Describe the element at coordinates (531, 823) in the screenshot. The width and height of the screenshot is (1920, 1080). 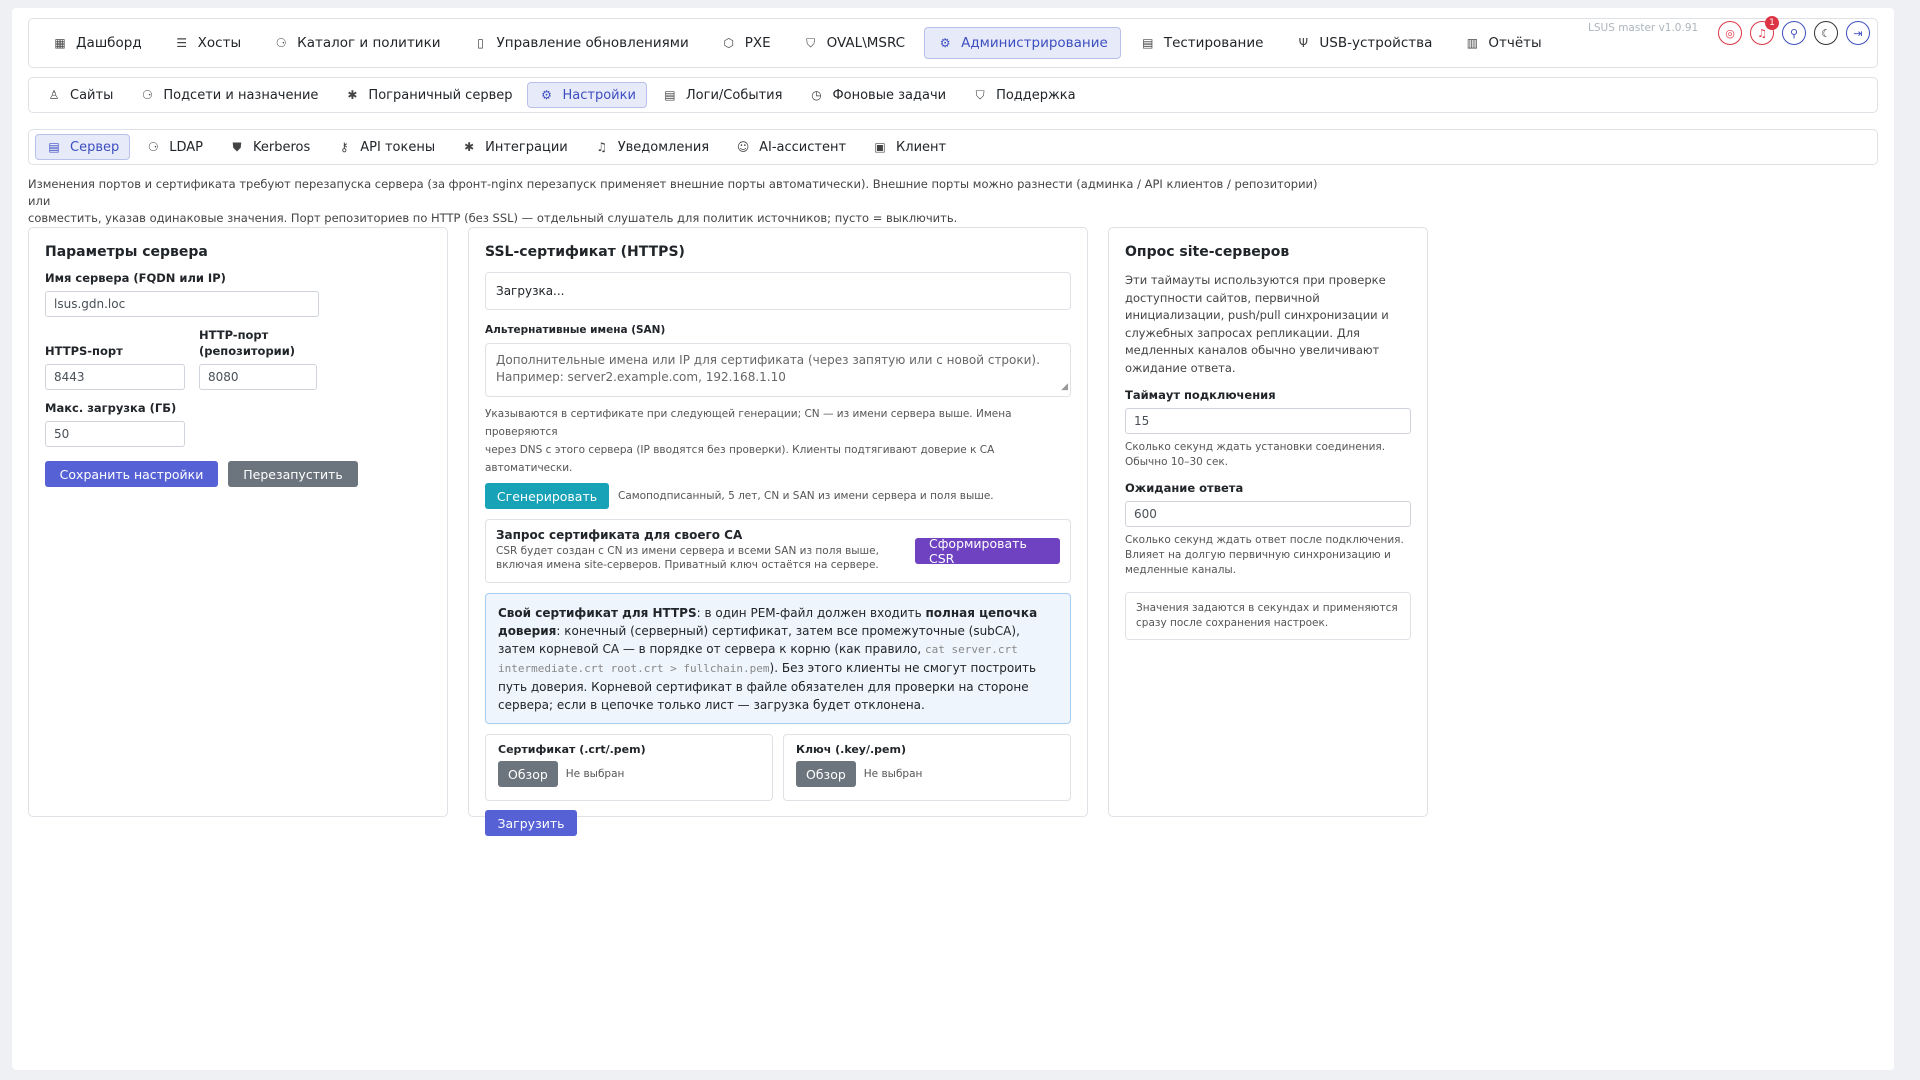
I see `upload-button: Загрузить` at that location.